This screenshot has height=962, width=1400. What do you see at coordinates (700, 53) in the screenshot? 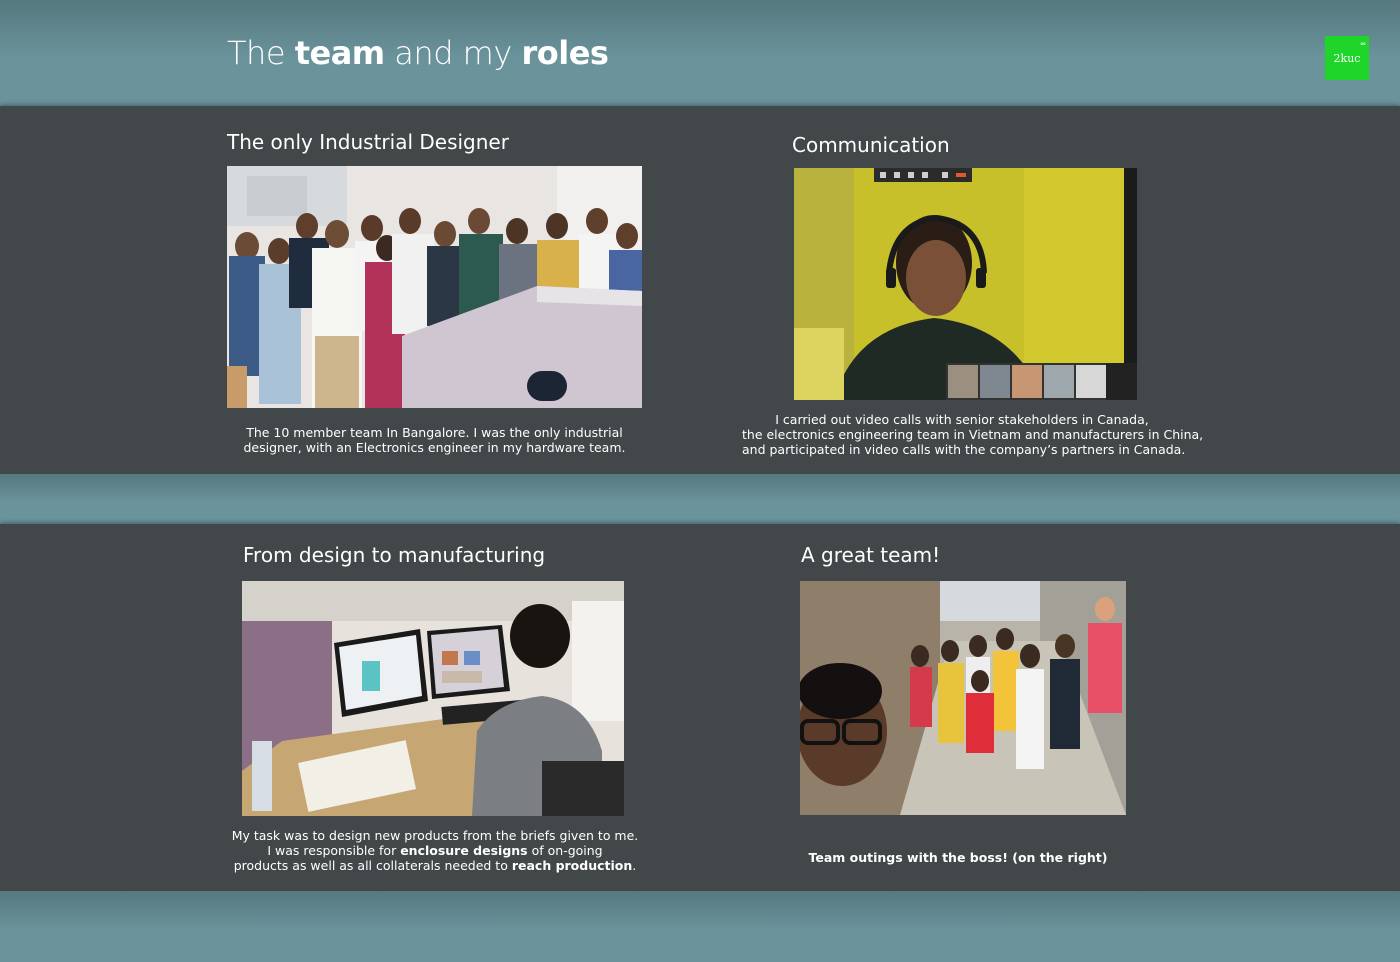
I see `header-band` at bounding box center [700, 53].